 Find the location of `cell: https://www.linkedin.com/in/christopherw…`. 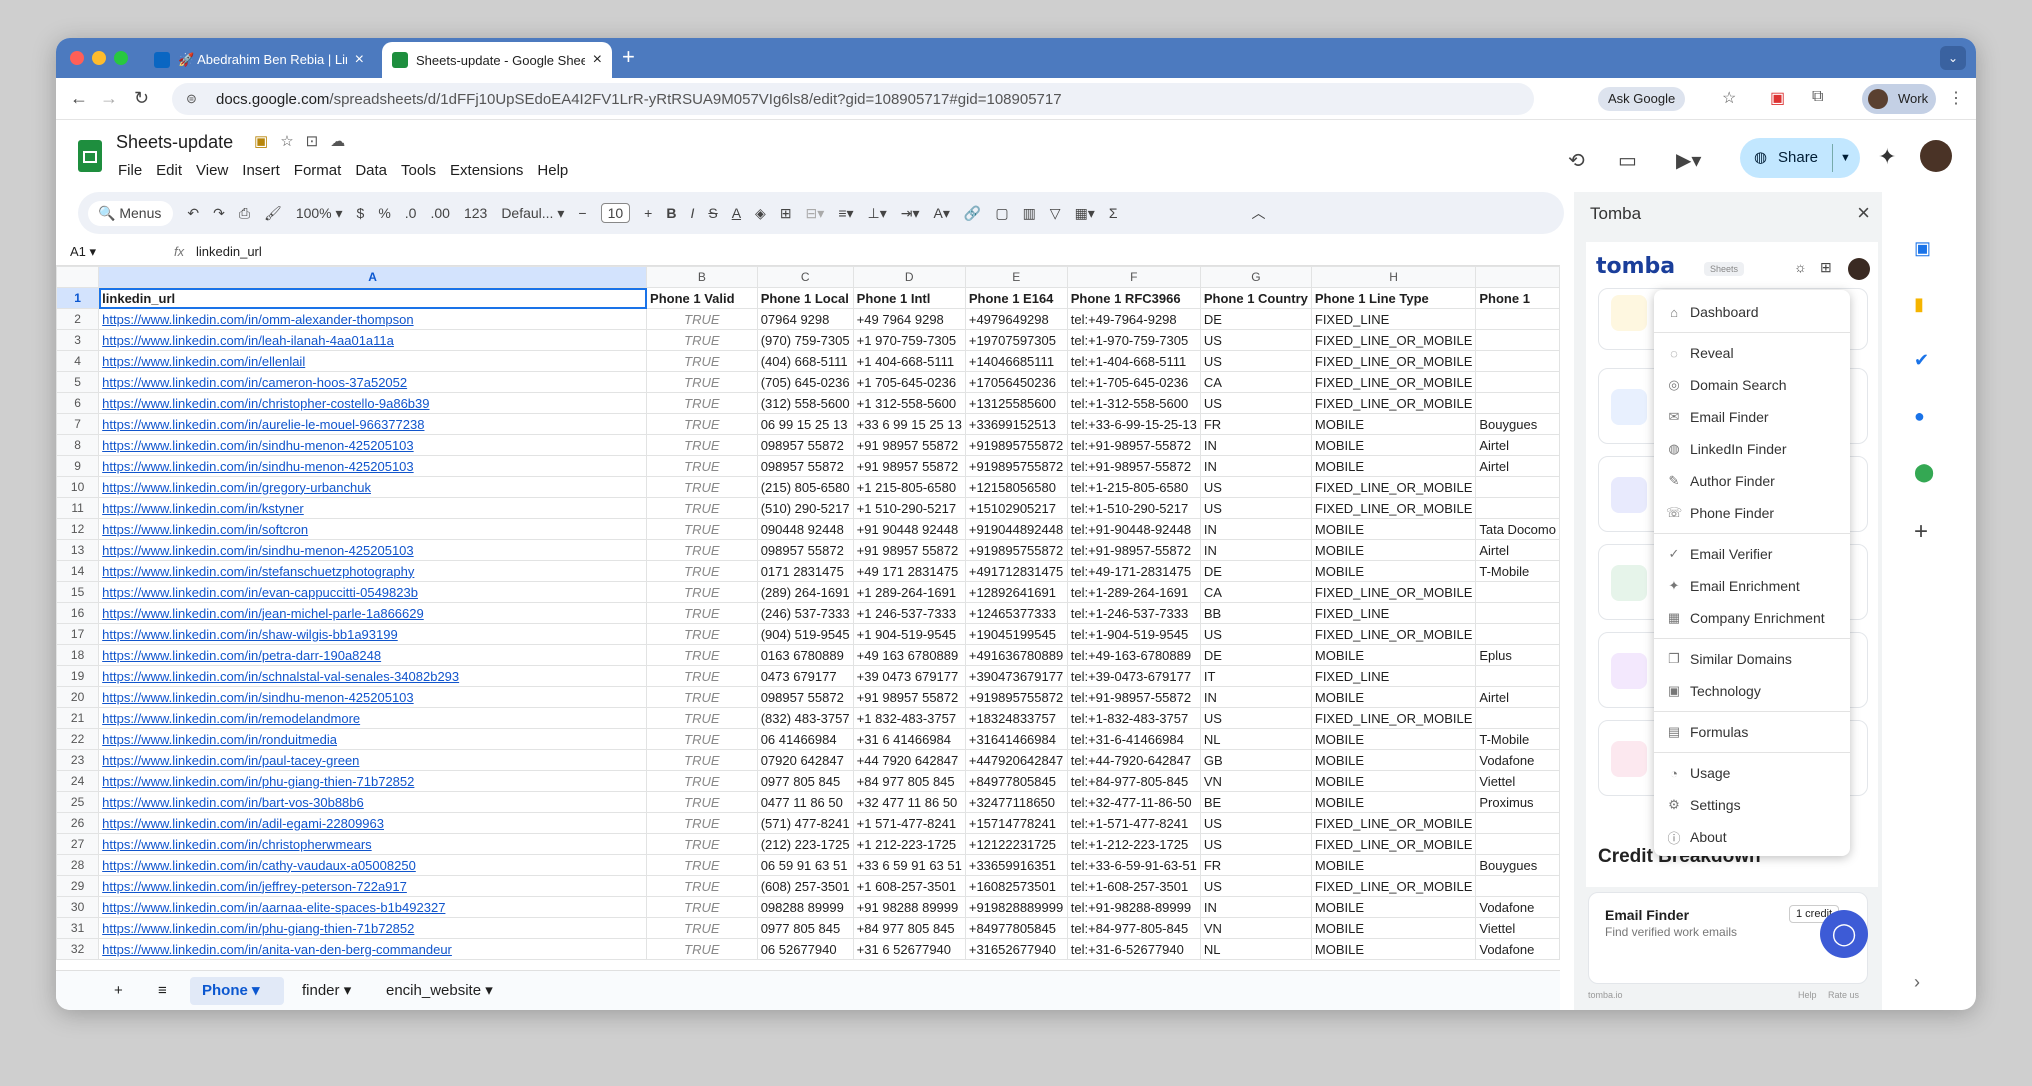

cell: https://www.linkedin.com/in/christopherw… is located at coordinates (373, 844).